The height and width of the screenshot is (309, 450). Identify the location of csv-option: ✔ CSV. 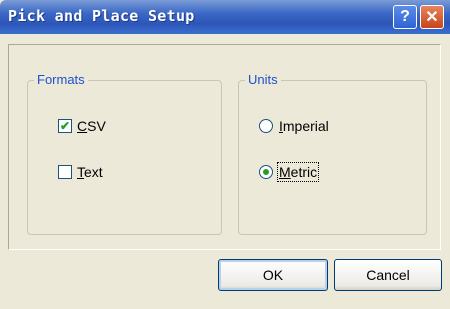
(82, 126).